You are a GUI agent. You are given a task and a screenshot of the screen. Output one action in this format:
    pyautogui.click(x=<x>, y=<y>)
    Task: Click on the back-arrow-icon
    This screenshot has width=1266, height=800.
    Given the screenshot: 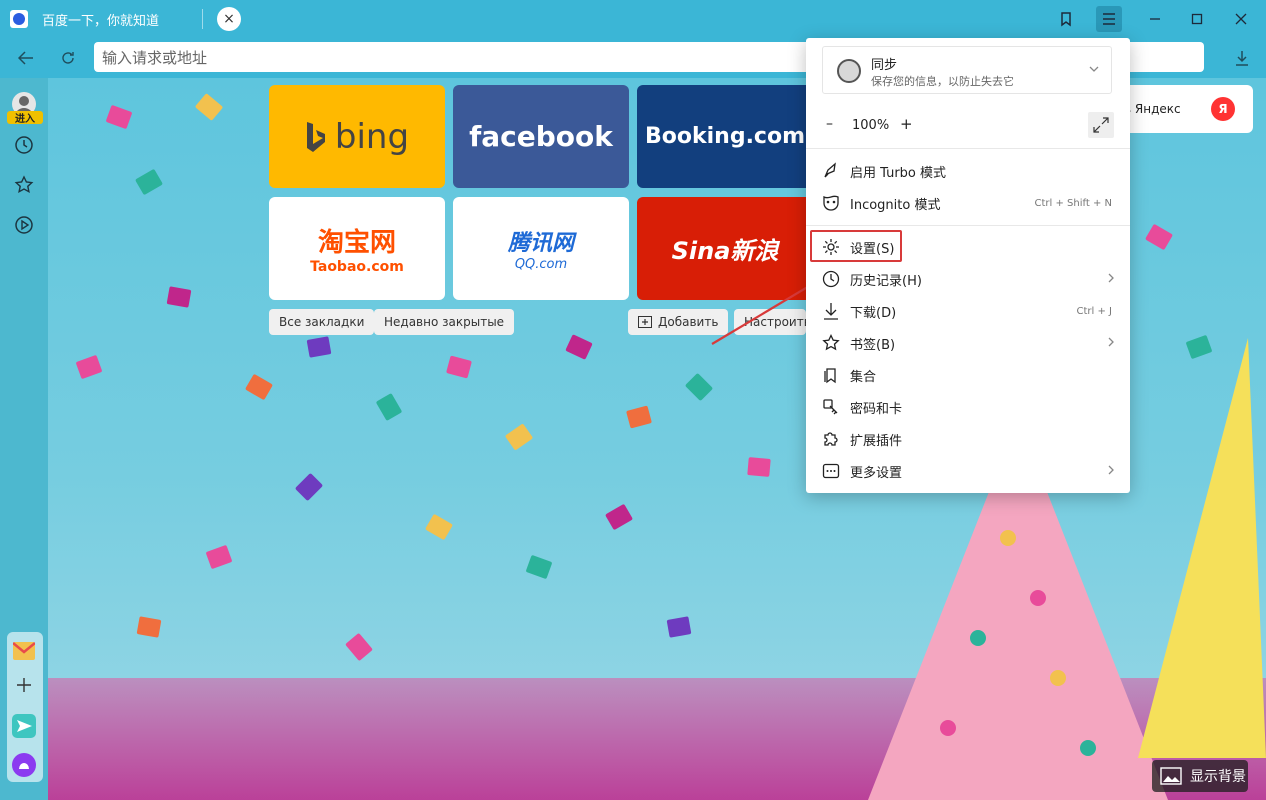 What is the action you would take?
    pyautogui.click(x=26, y=58)
    